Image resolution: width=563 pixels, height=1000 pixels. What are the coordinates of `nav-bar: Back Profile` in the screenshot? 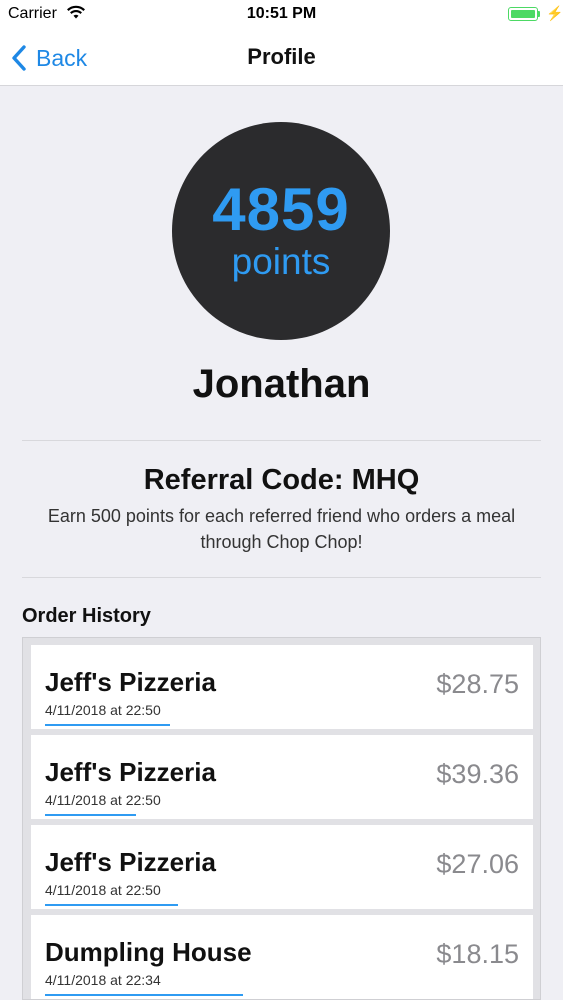 It's located at (281, 58).